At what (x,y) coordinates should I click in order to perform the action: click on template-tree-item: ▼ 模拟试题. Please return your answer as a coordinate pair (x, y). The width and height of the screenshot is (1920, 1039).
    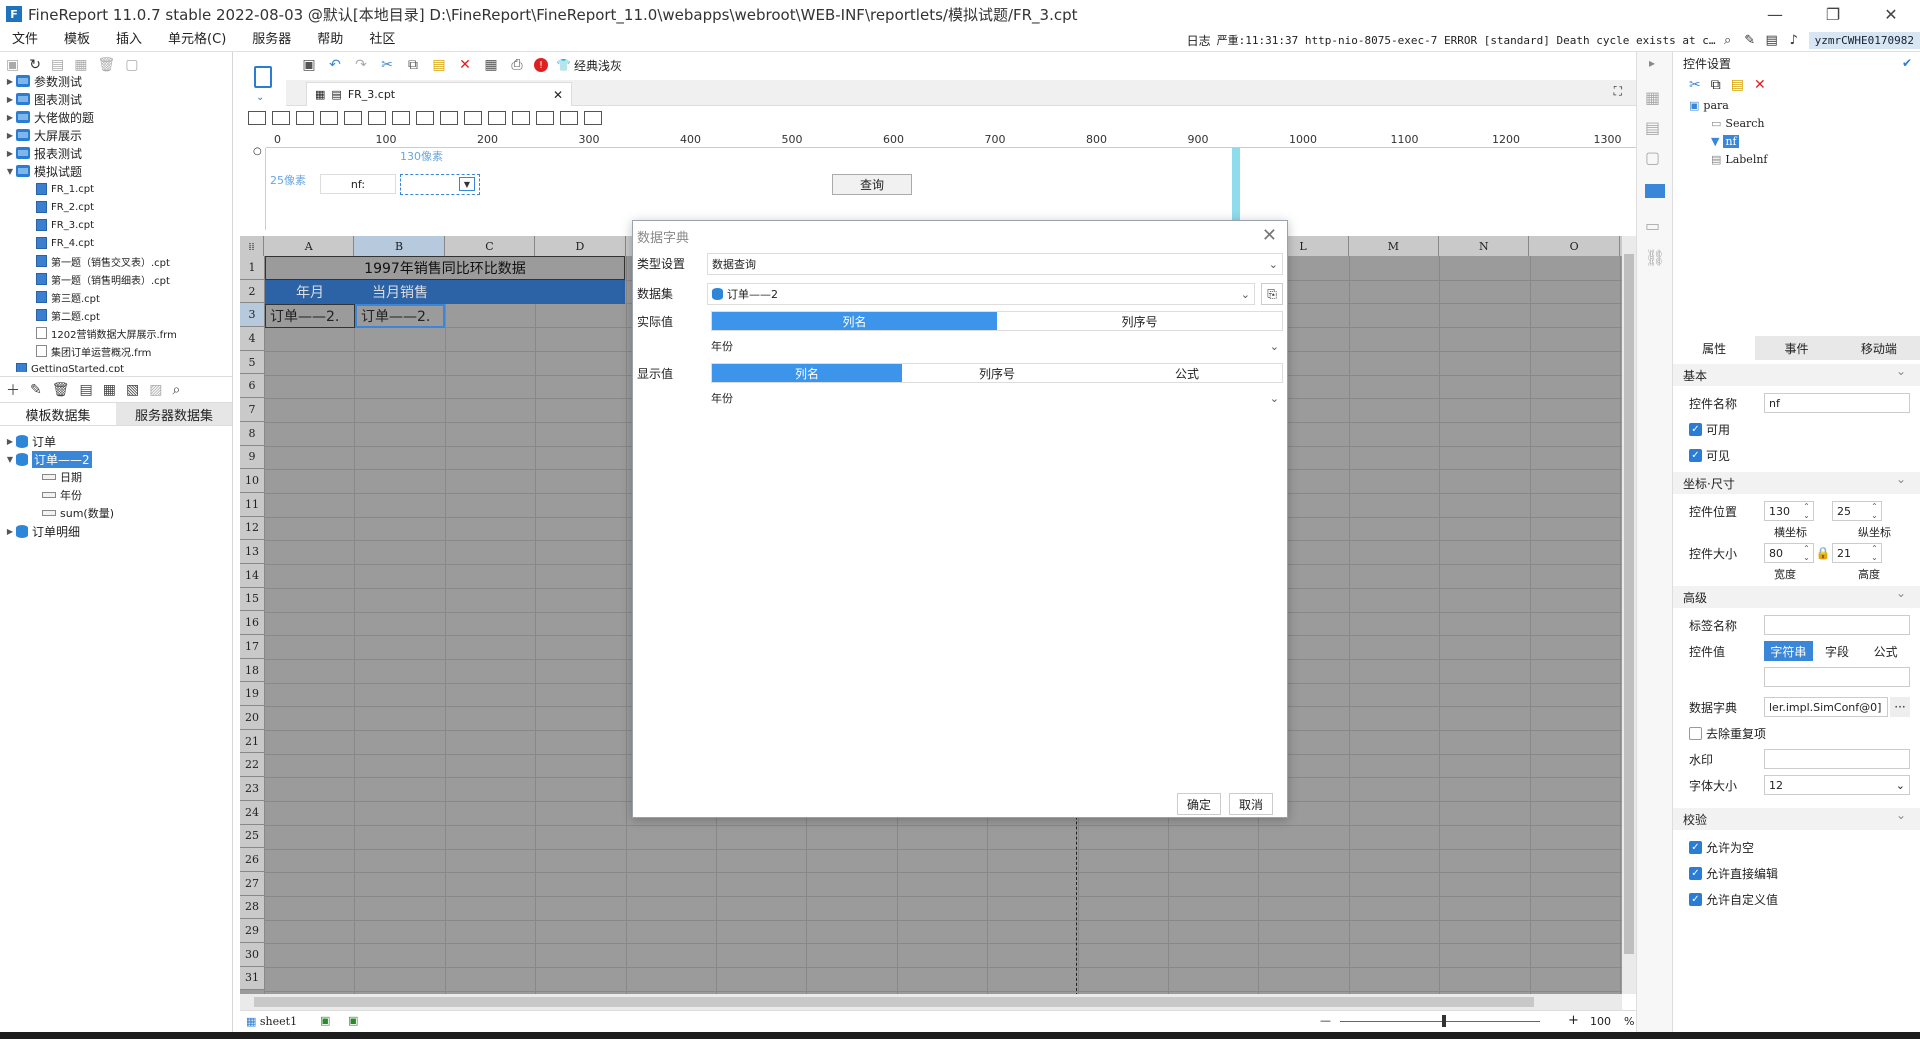
    Looking at the image, I should click on (116, 171).